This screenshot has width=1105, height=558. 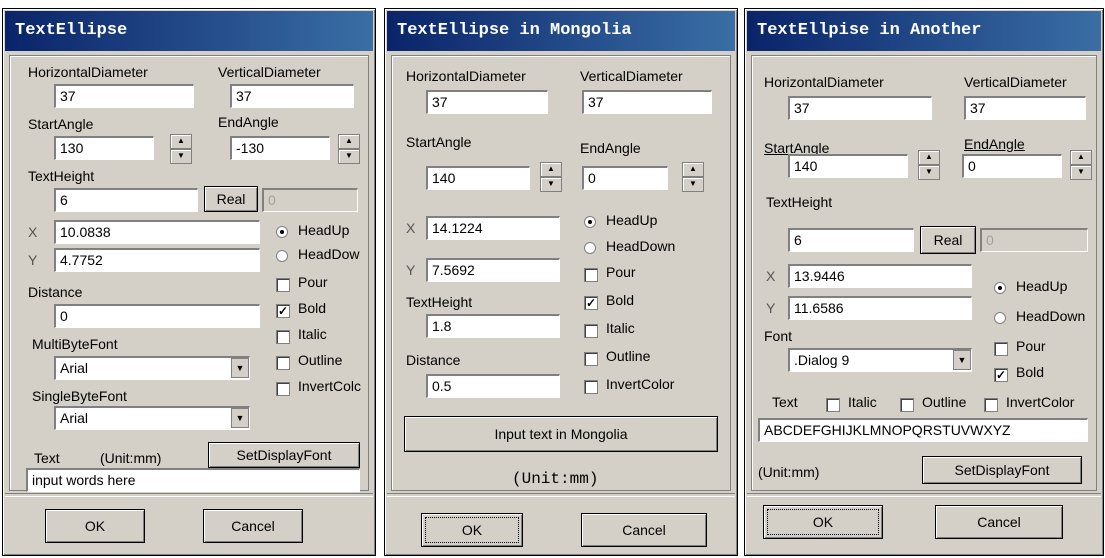 What do you see at coordinates (104, 148) in the screenshot?
I see `start-angle-input: 130` at bounding box center [104, 148].